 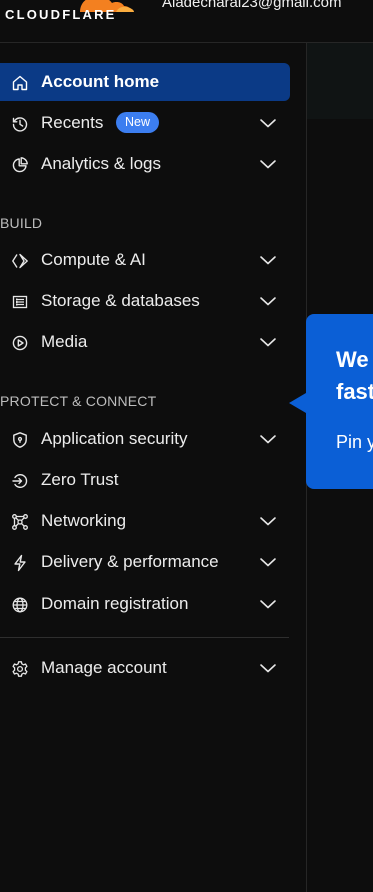 What do you see at coordinates (20, 440) in the screenshot?
I see `shield-icon` at bounding box center [20, 440].